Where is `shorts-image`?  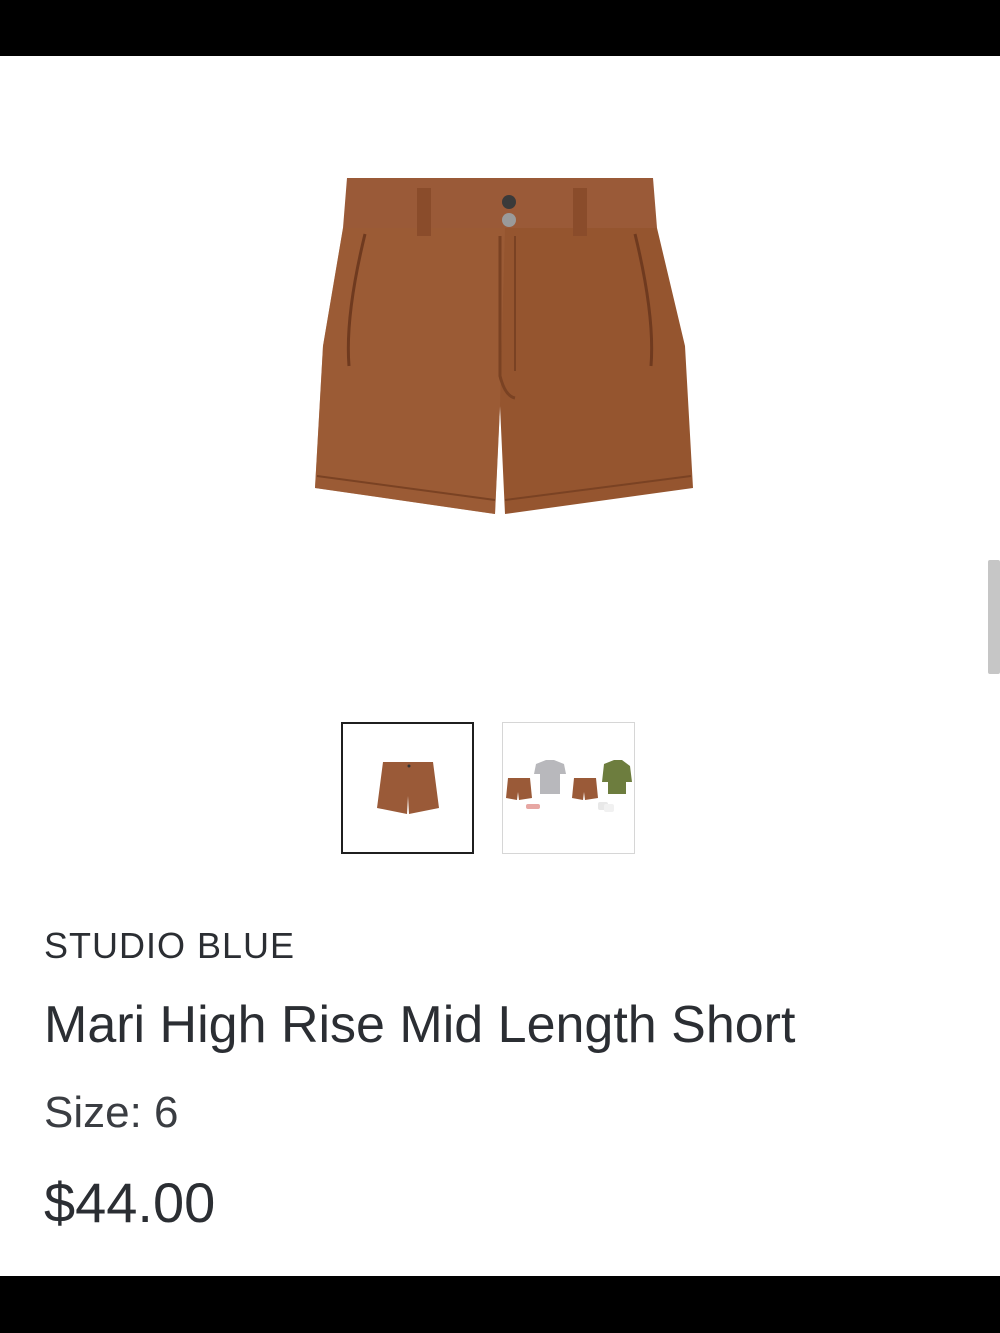 shorts-image is located at coordinates (504, 346).